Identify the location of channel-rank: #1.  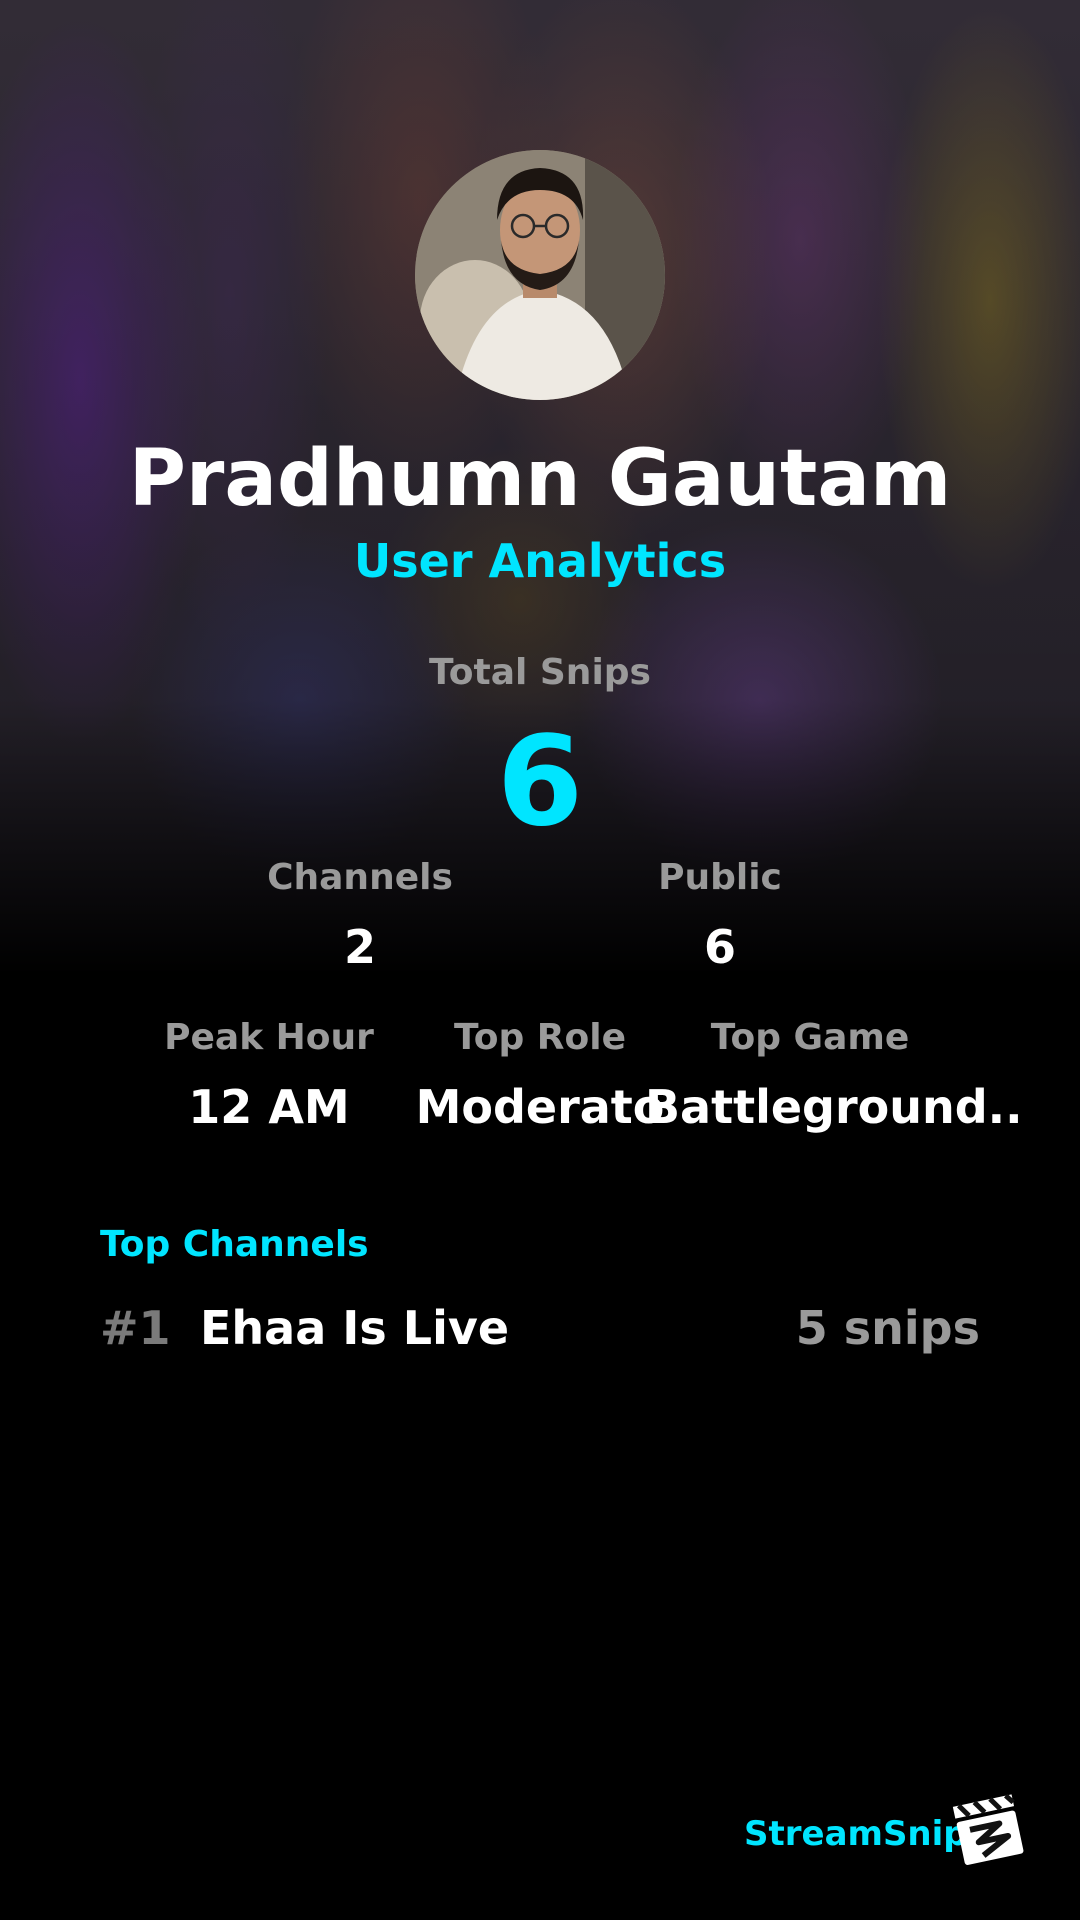
(135, 1328).